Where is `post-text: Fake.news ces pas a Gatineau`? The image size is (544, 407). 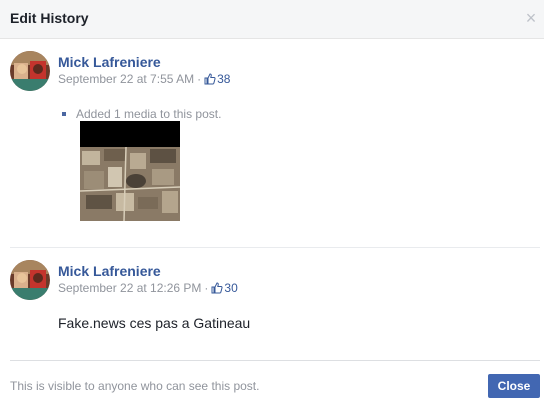 post-text: Fake.news ces pas a Gatineau is located at coordinates (154, 323).